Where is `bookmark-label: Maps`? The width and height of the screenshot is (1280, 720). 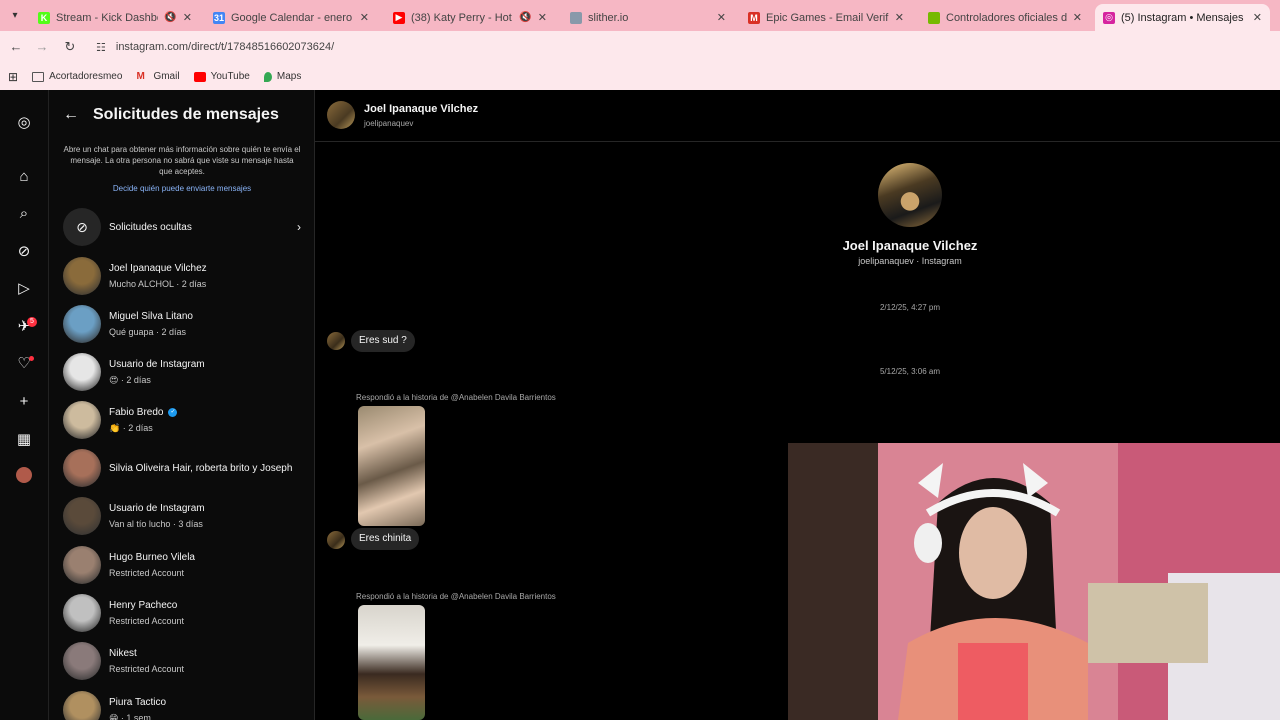 bookmark-label: Maps is located at coordinates (289, 76).